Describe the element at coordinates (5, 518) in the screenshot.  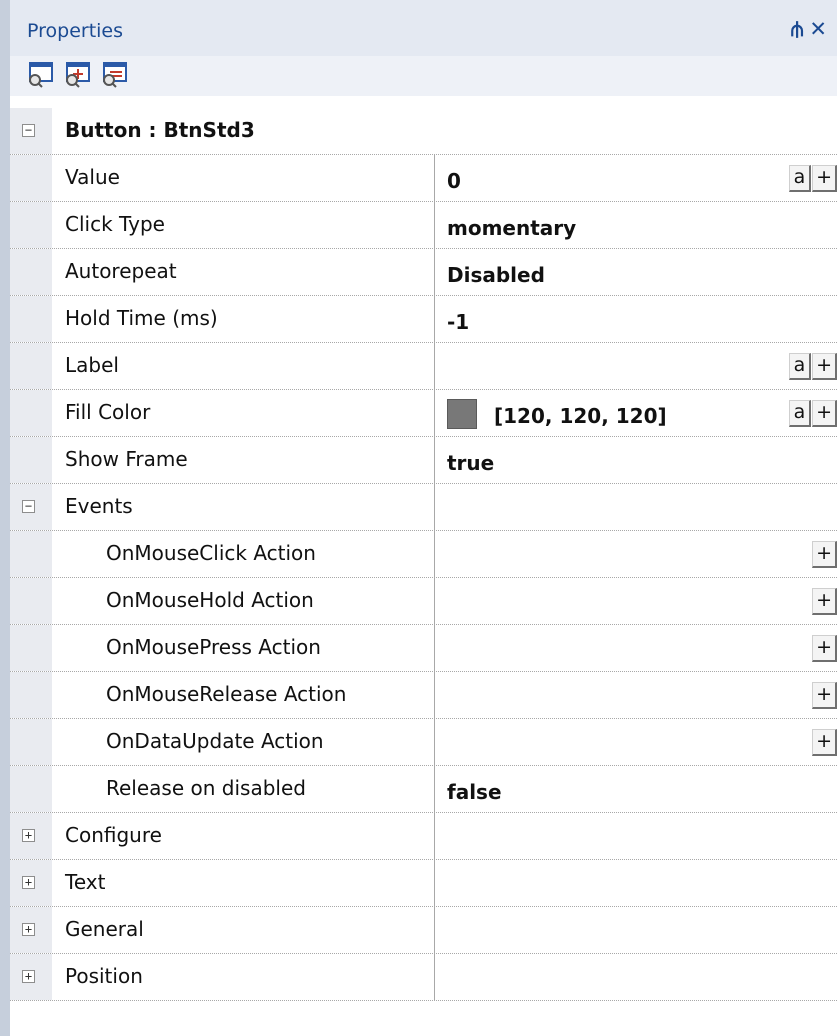
I see `panel-left-edge` at that location.